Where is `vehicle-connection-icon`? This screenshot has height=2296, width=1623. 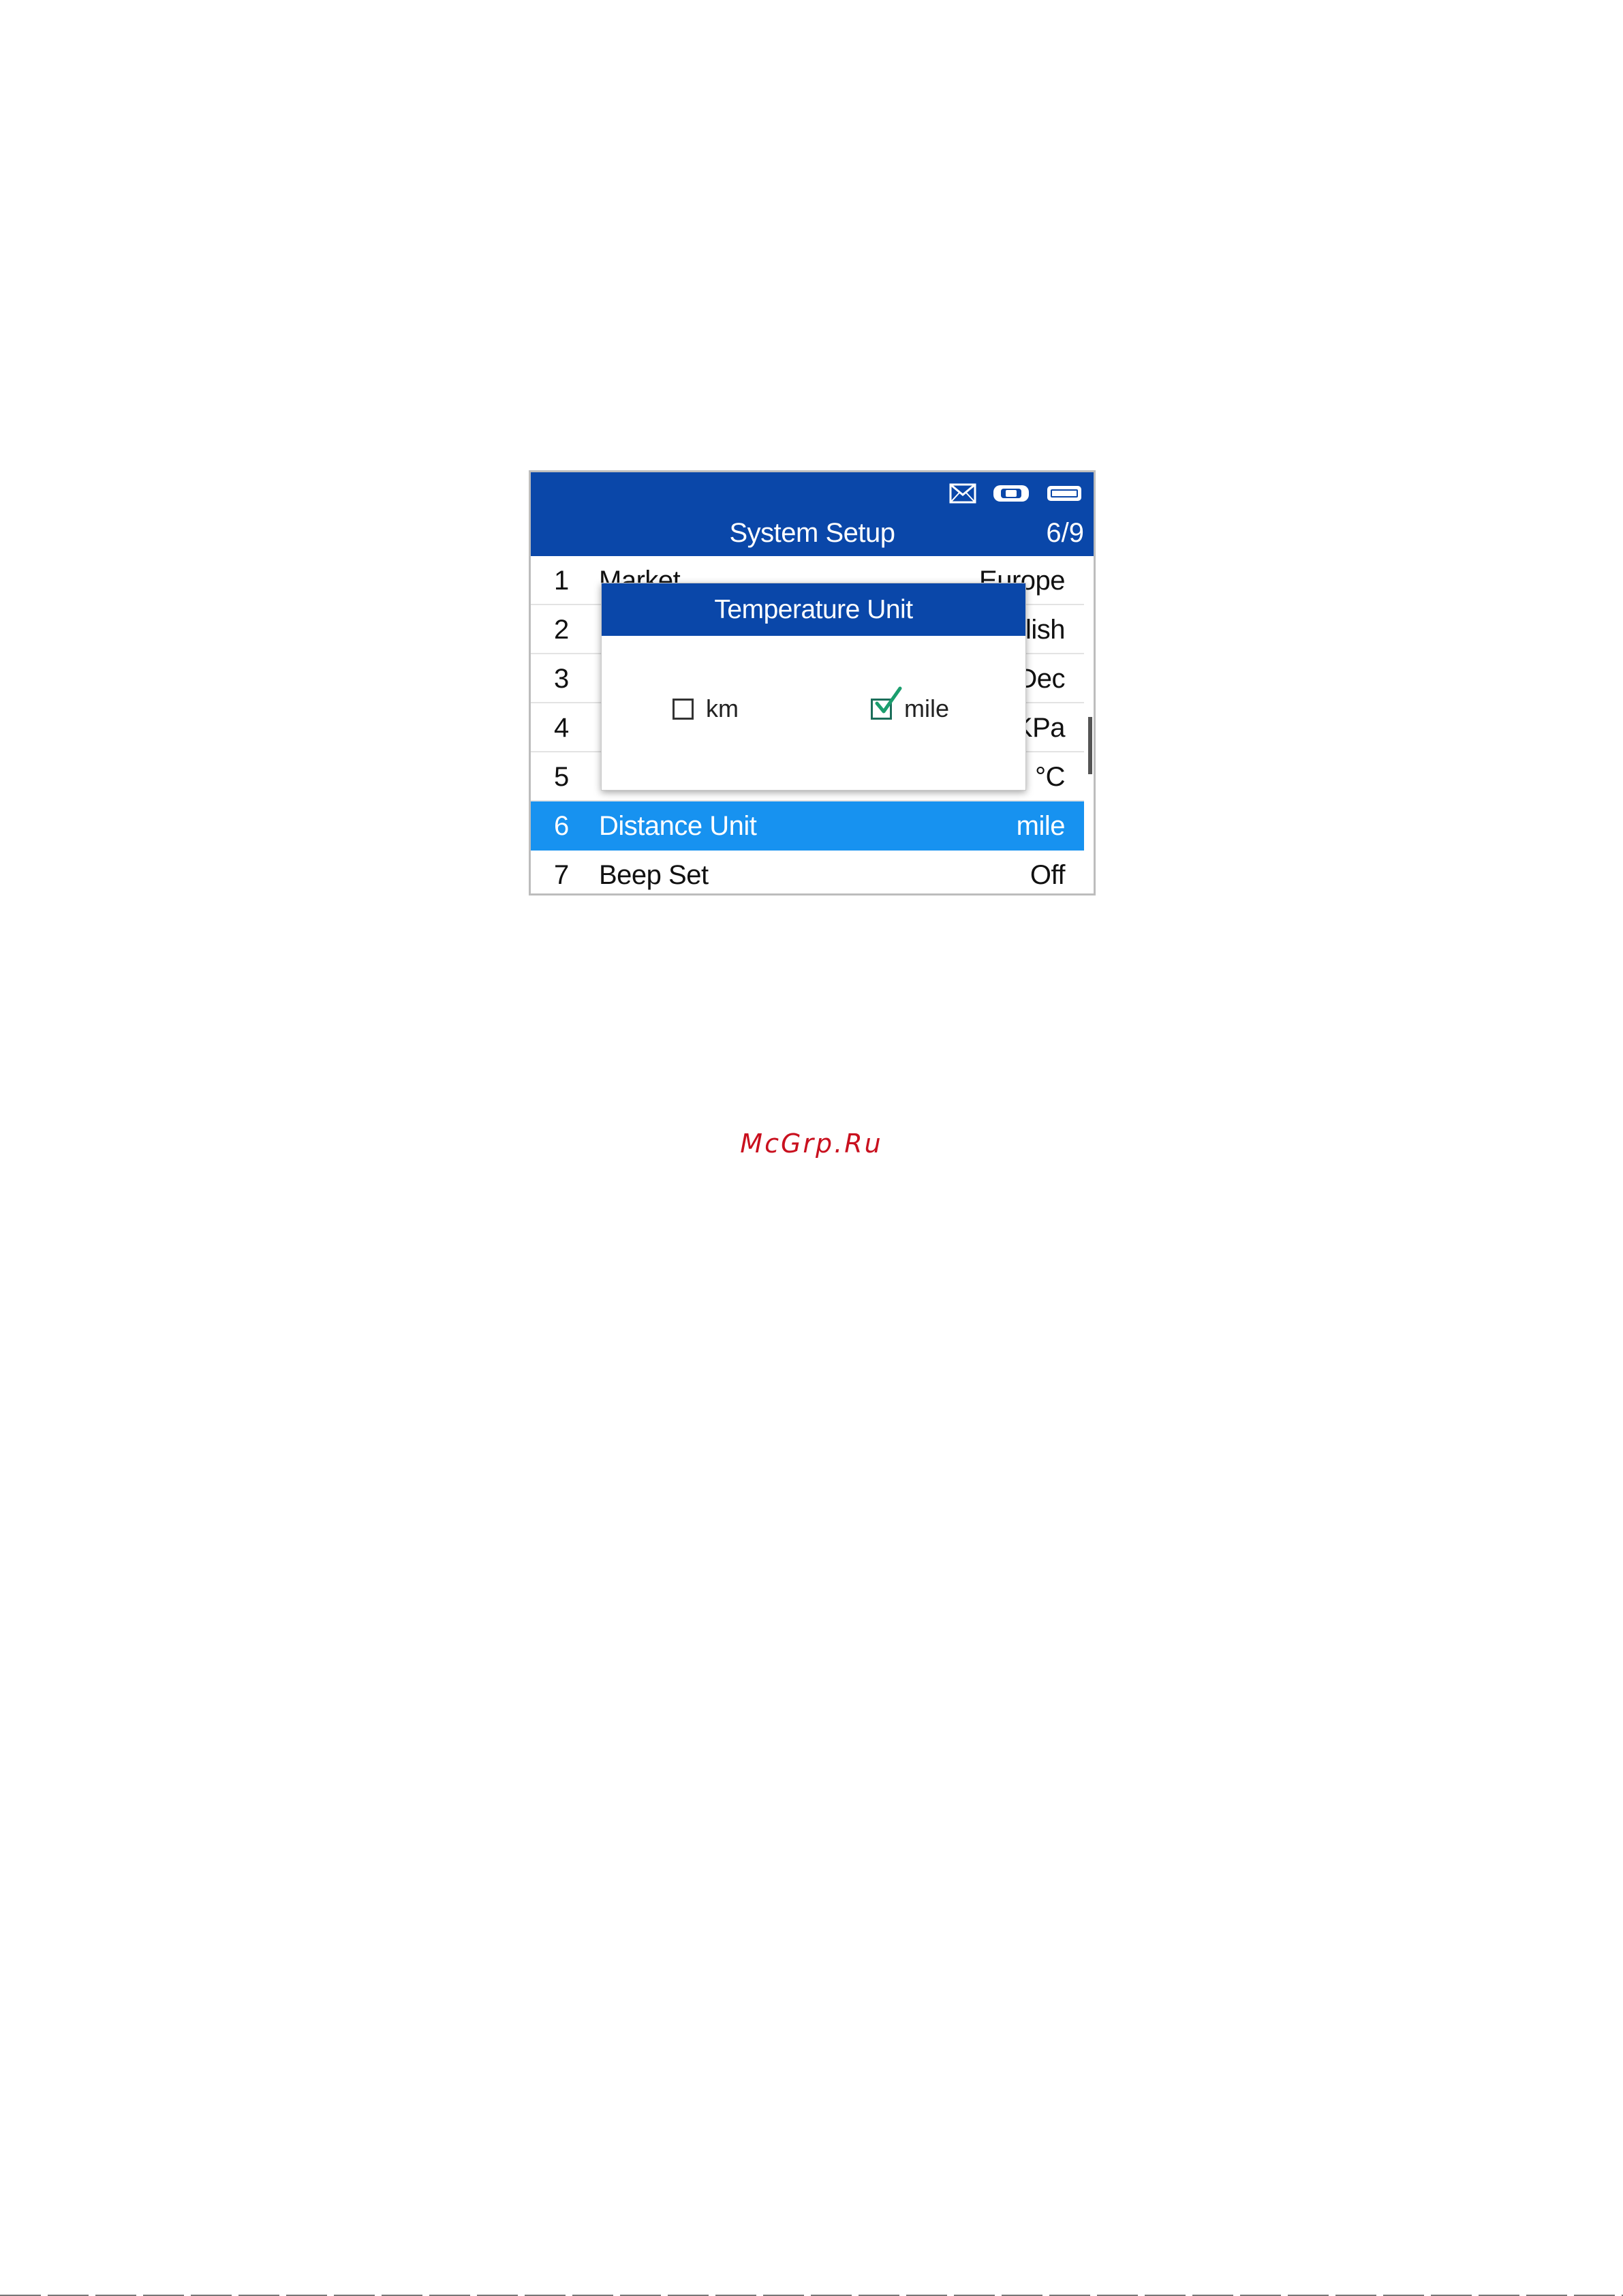
vehicle-connection-icon is located at coordinates (1011, 494).